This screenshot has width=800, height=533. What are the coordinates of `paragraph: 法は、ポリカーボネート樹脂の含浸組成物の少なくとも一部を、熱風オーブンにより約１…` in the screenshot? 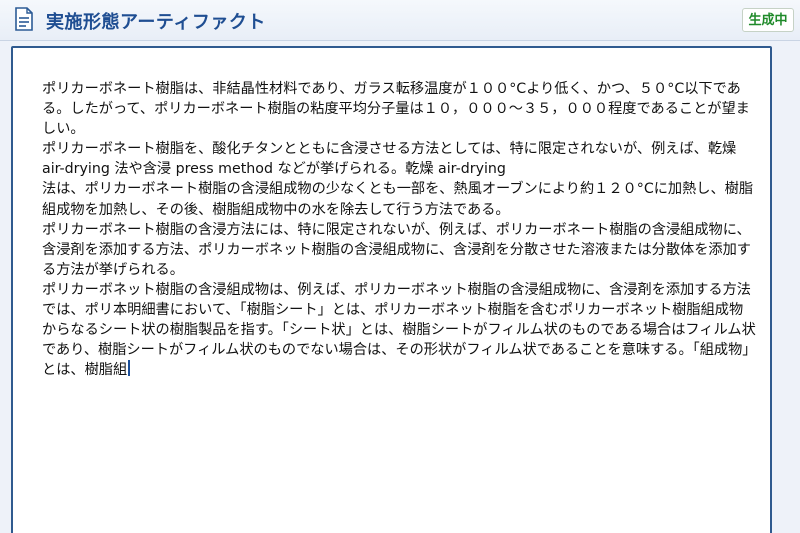 It's located at (398, 199).